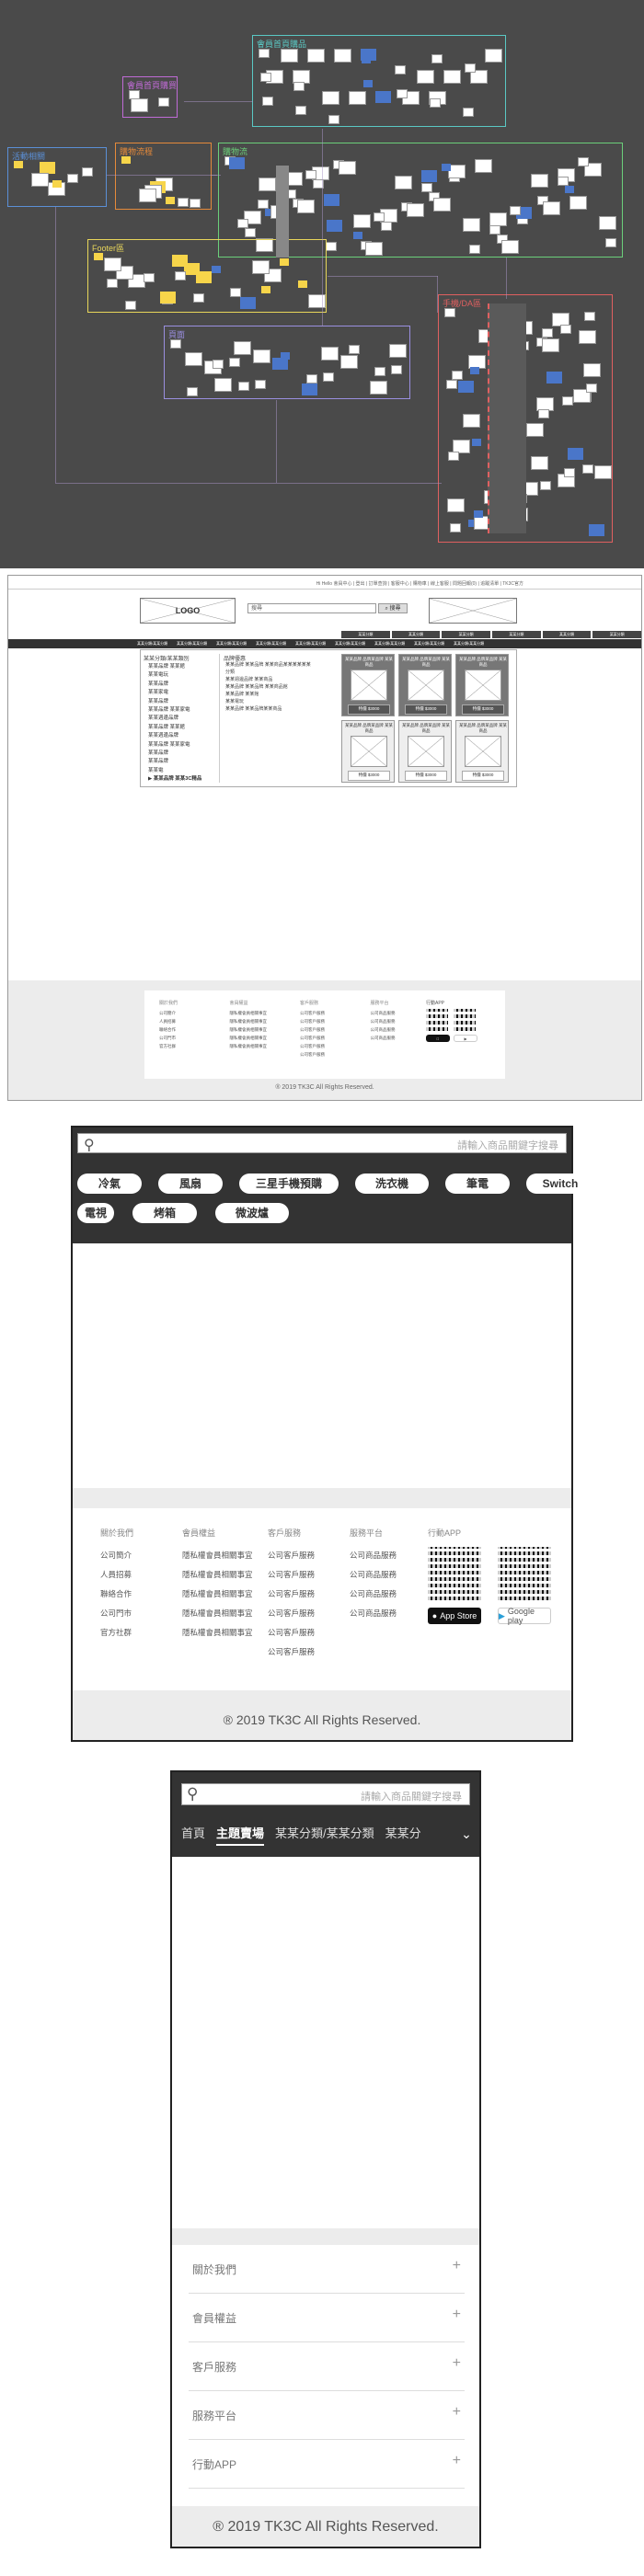  What do you see at coordinates (287, 362) in the screenshot?
I see `flow-group: 頁面` at bounding box center [287, 362].